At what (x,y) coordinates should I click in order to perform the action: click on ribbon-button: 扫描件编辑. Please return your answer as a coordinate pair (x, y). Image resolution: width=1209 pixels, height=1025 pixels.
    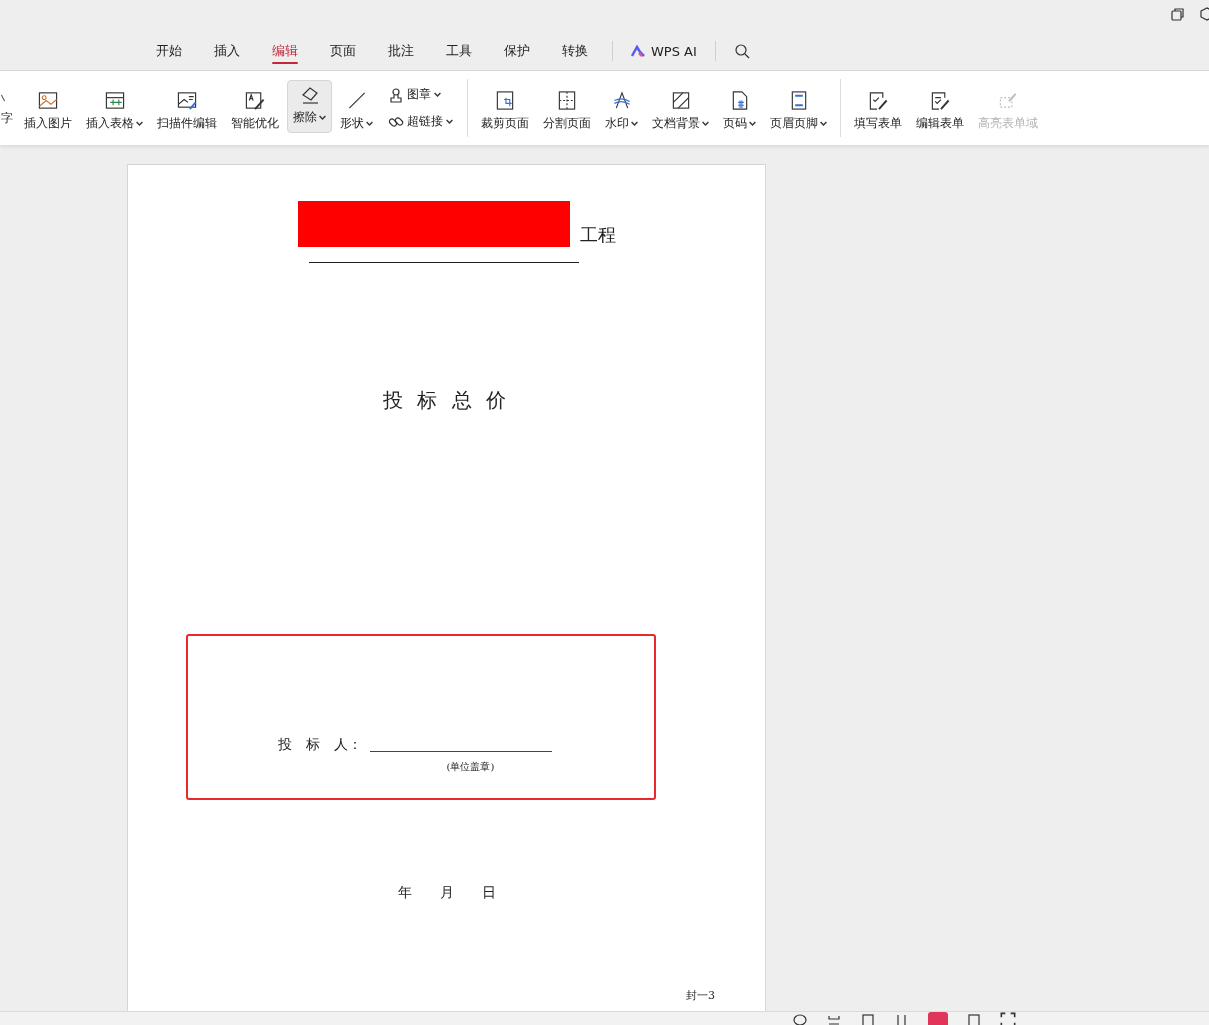
    Looking at the image, I should click on (187, 106).